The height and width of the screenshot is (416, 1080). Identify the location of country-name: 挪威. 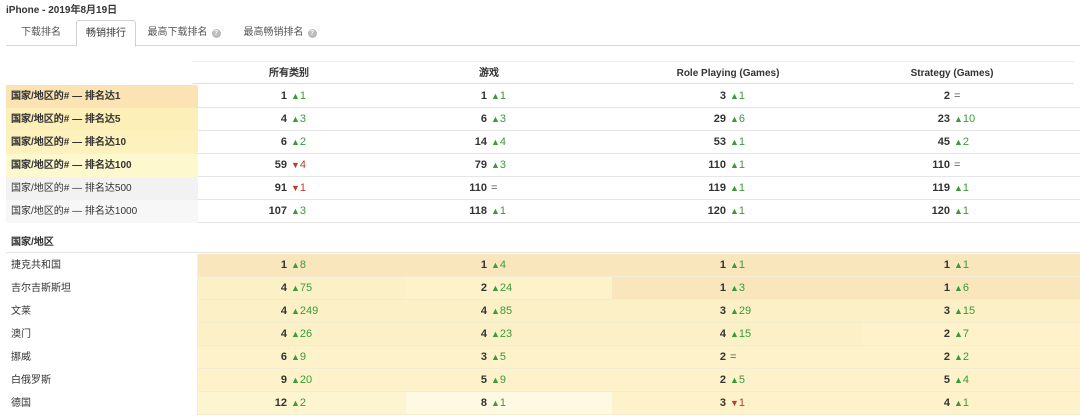
(102, 357).